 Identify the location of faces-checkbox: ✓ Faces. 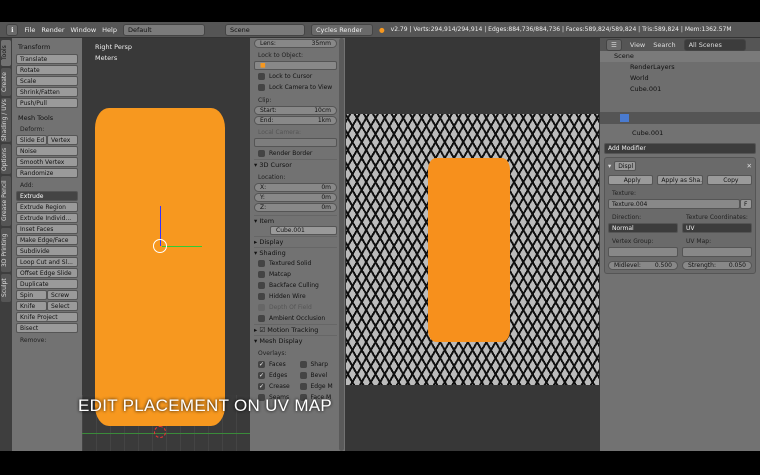
(277, 364).